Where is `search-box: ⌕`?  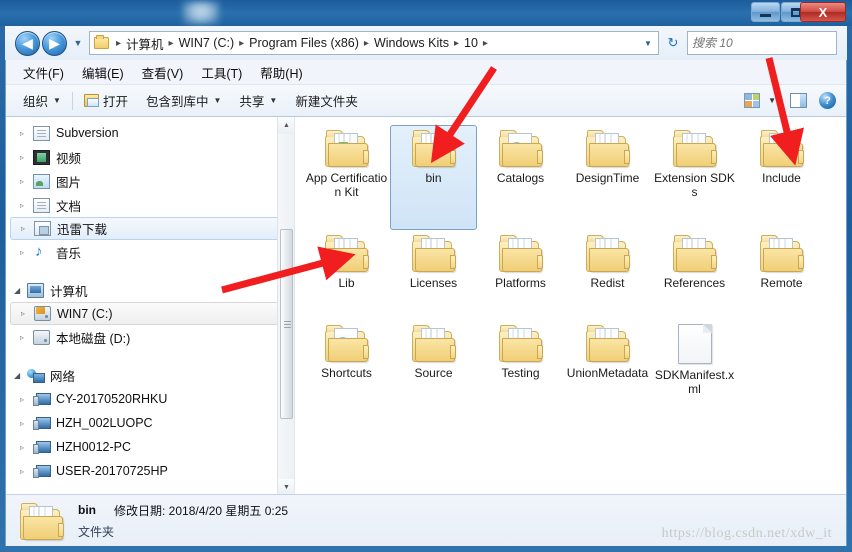
search-box: ⌕ is located at coordinates (769, 43).